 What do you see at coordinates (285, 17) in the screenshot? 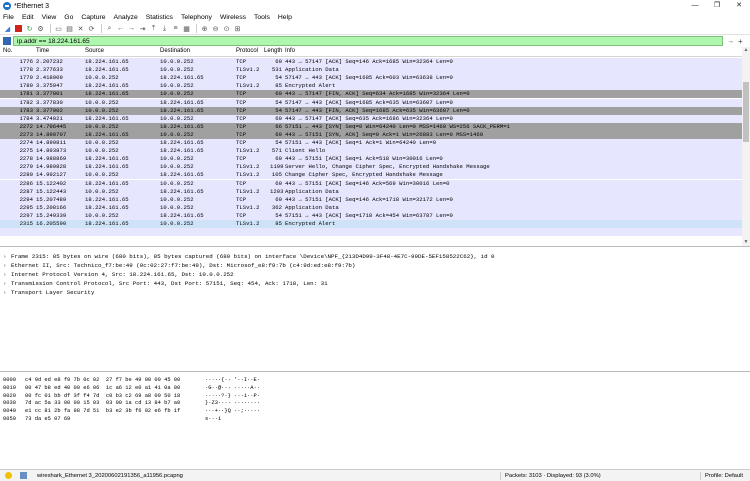
I see `menu-help: Help` at bounding box center [285, 17].